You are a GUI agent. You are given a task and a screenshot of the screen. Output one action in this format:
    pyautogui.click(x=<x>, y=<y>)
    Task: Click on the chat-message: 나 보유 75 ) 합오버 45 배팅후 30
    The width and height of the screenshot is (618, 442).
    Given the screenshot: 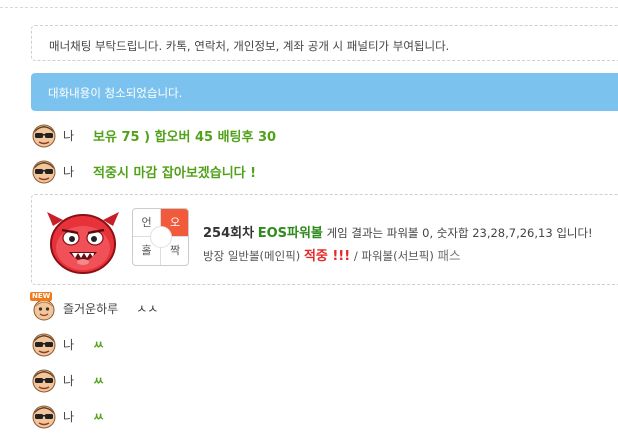 What is the action you would take?
    pyautogui.click(x=153, y=135)
    